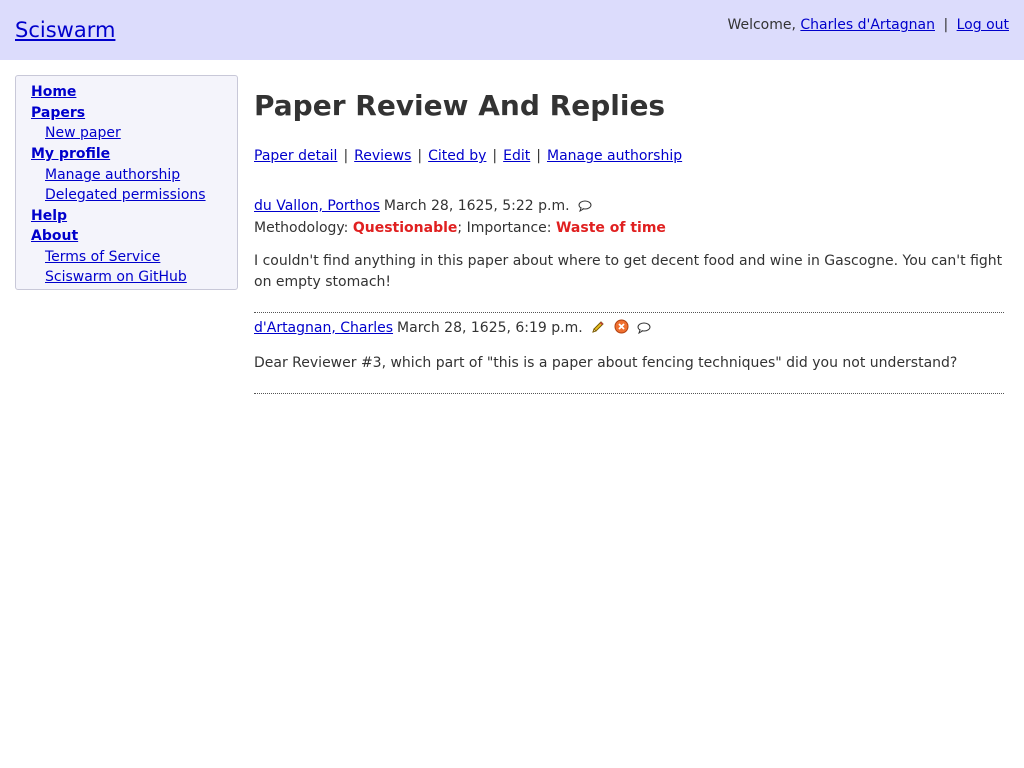  Describe the element at coordinates (295, 156) in the screenshot. I see `tab-paper-detail: Paper detail` at that location.